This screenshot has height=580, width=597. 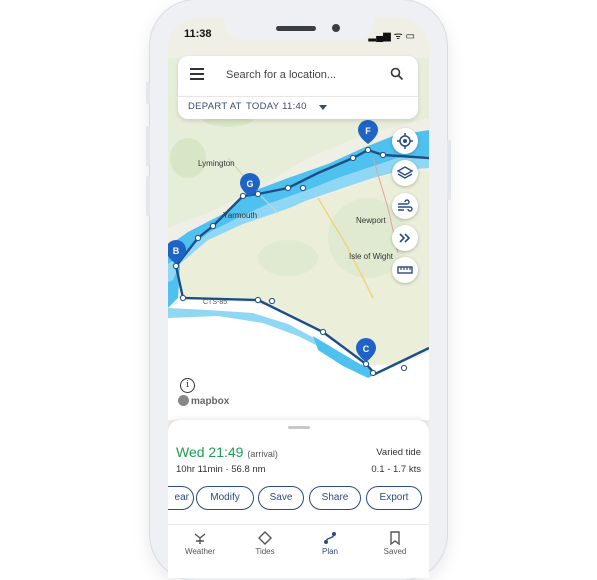 What do you see at coordinates (366, 349) in the screenshot?
I see `svg-text: C` at bounding box center [366, 349].